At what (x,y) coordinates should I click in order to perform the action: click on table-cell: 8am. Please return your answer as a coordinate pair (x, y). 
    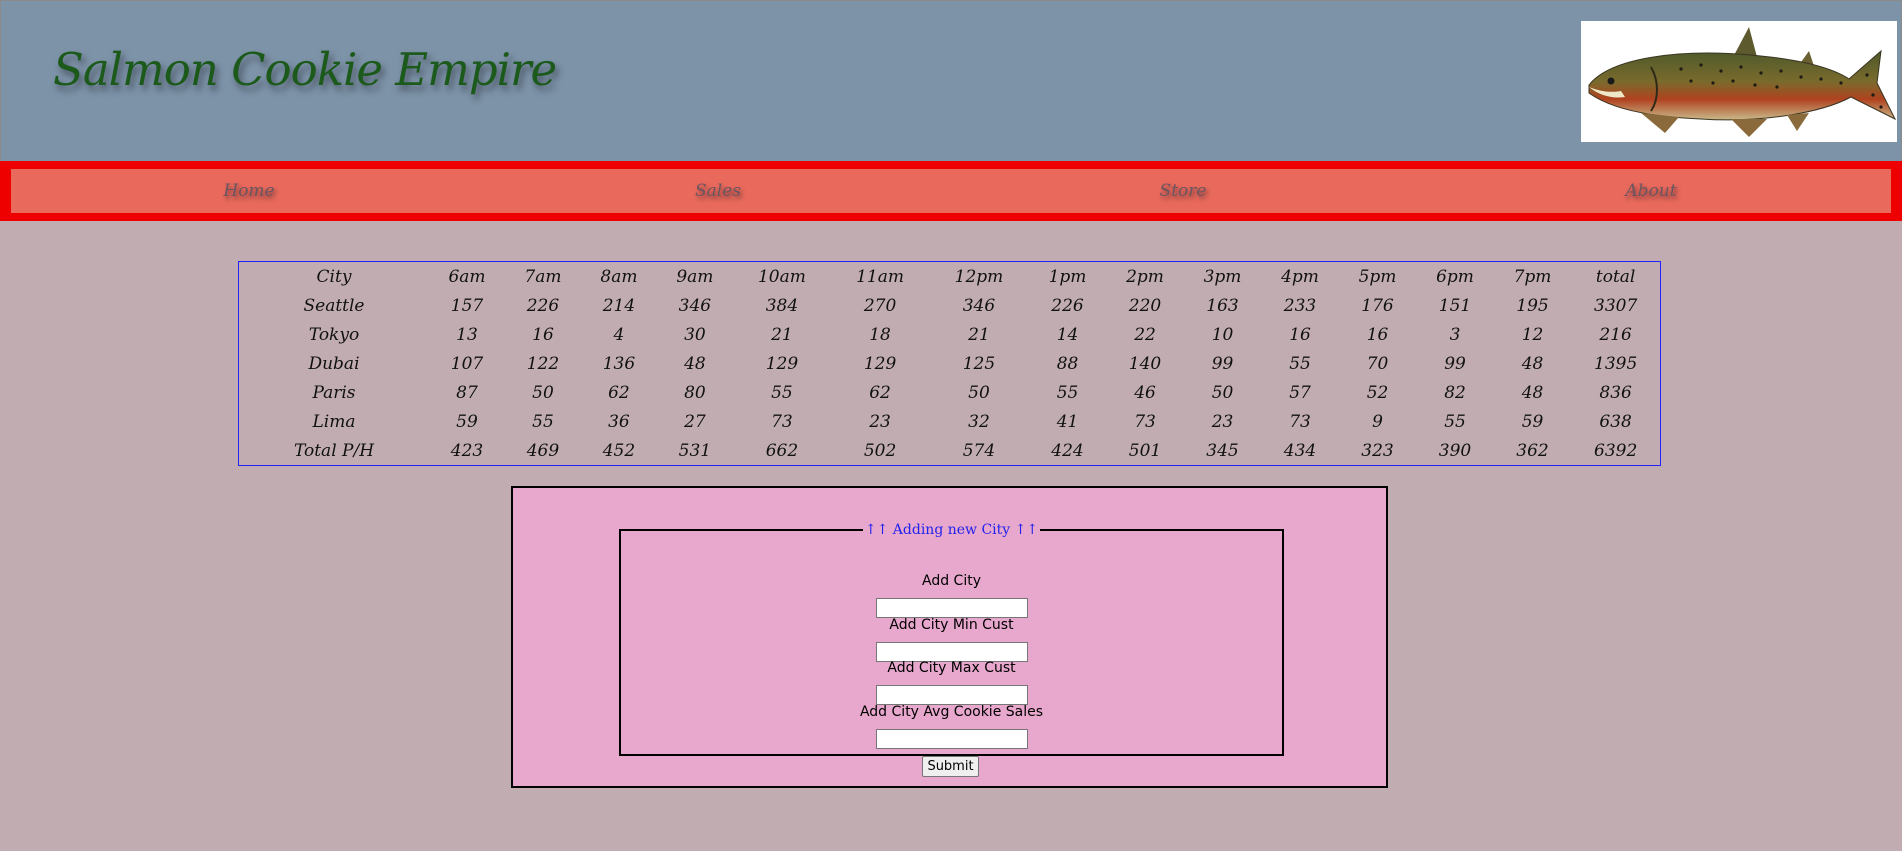
    Looking at the image, I should click on (619, 276).